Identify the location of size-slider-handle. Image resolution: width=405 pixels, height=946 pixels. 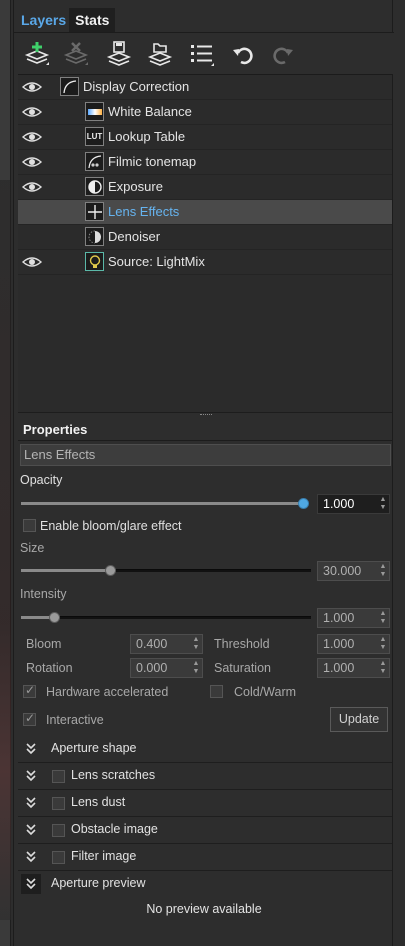
(110, 570).